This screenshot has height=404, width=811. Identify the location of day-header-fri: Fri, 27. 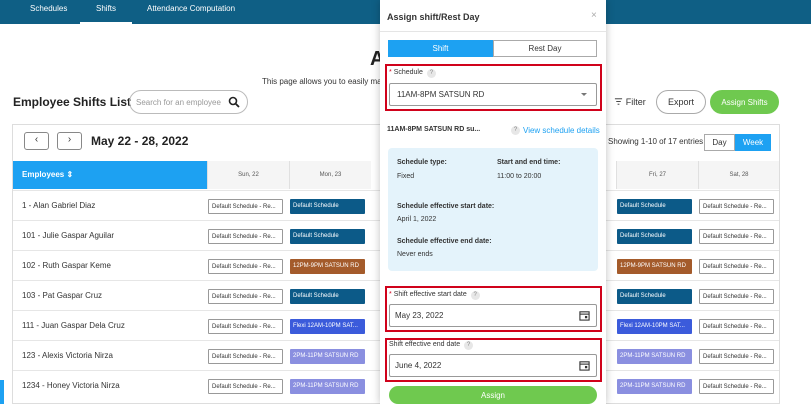
(657, 175).